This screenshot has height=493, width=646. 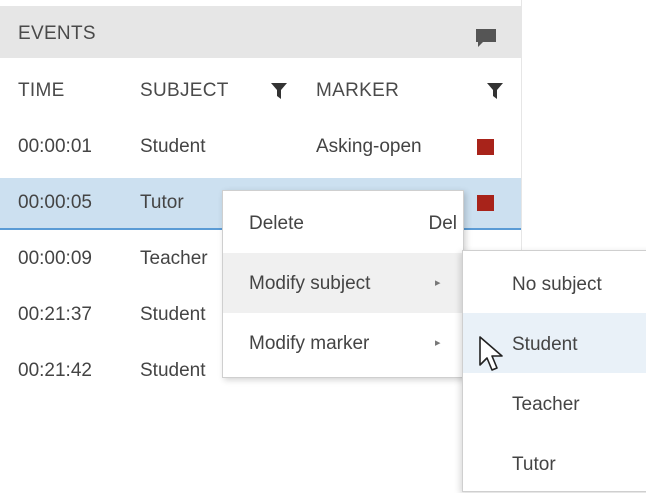 What do you see at coordinates (279, 91) in the screenshot?
I see `subject-filter-icon` at bounding box center [279, 91].